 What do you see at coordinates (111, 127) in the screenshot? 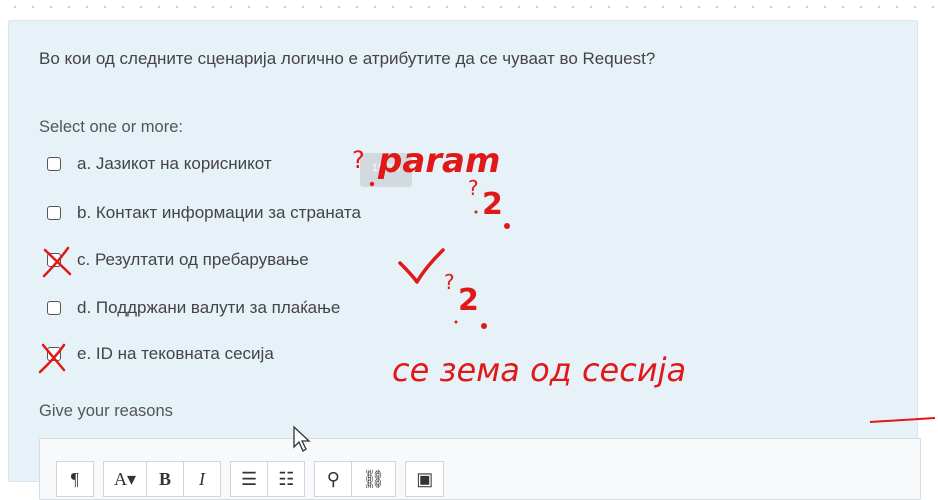
I see `select-prompt: Select one or more:` at bounding box center [111, 127].